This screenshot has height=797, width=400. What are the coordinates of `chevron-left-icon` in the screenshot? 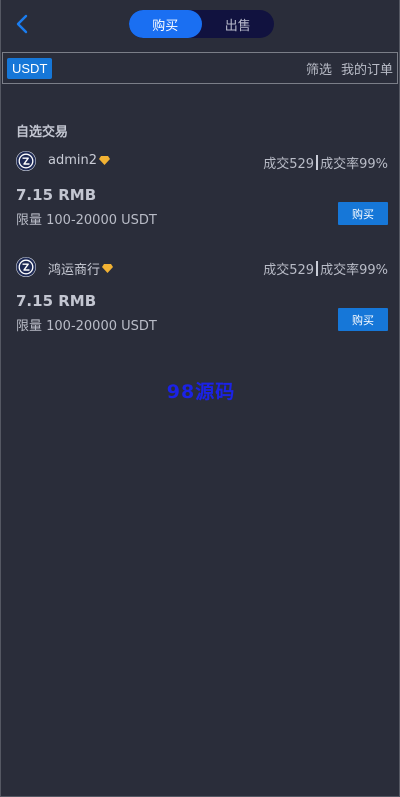 It's located at (22, 24).